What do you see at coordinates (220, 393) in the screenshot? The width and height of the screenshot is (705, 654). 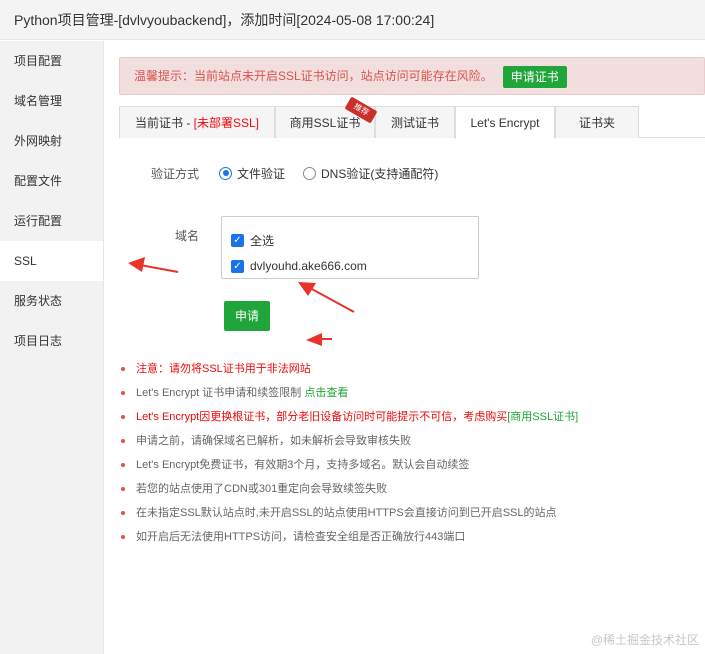 I see `tip-text: Let's Encrypt 证书申请和续签限制` at bounding box center [220, 393].